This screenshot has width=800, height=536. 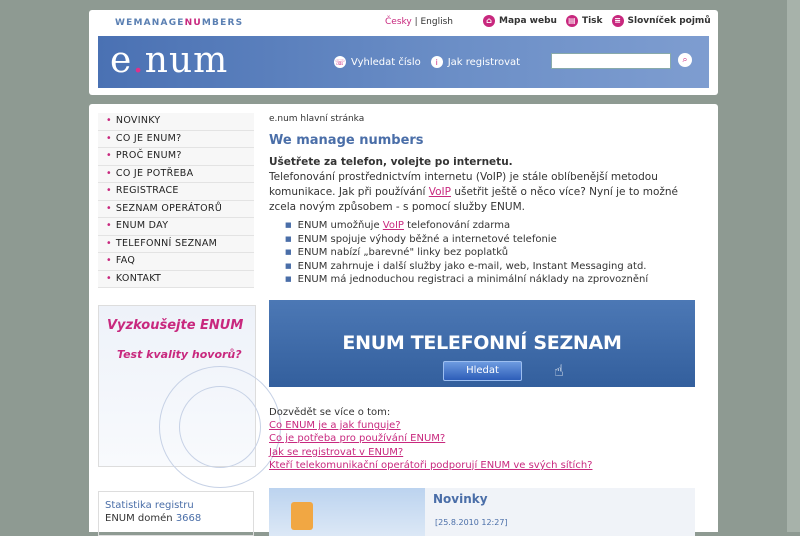 What do you see at coordinates (482, 512) in the screenshot?
I see `news-box: Novinky [25.8.2010 12:27]` at bounding box center [482, 512].